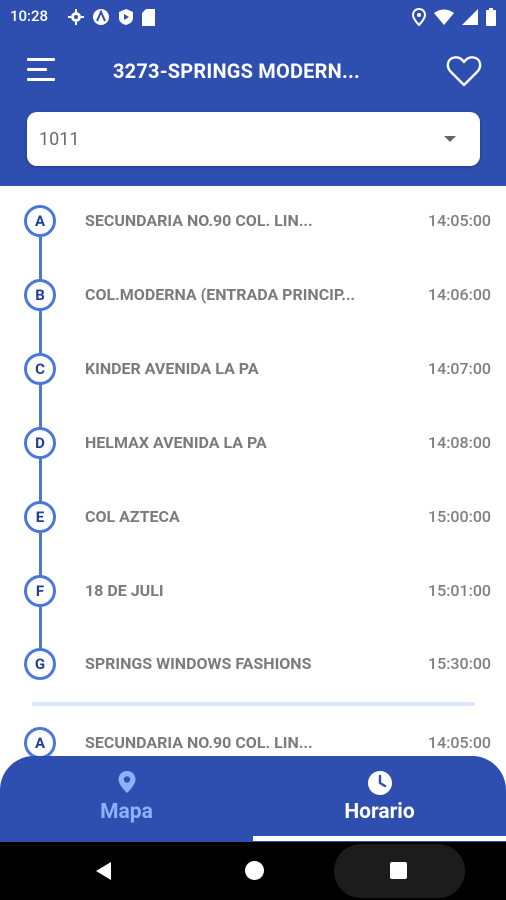  Describe the element at coordinates (379, 838) in the screenshot. I see `active-tab-indicator` at that location.